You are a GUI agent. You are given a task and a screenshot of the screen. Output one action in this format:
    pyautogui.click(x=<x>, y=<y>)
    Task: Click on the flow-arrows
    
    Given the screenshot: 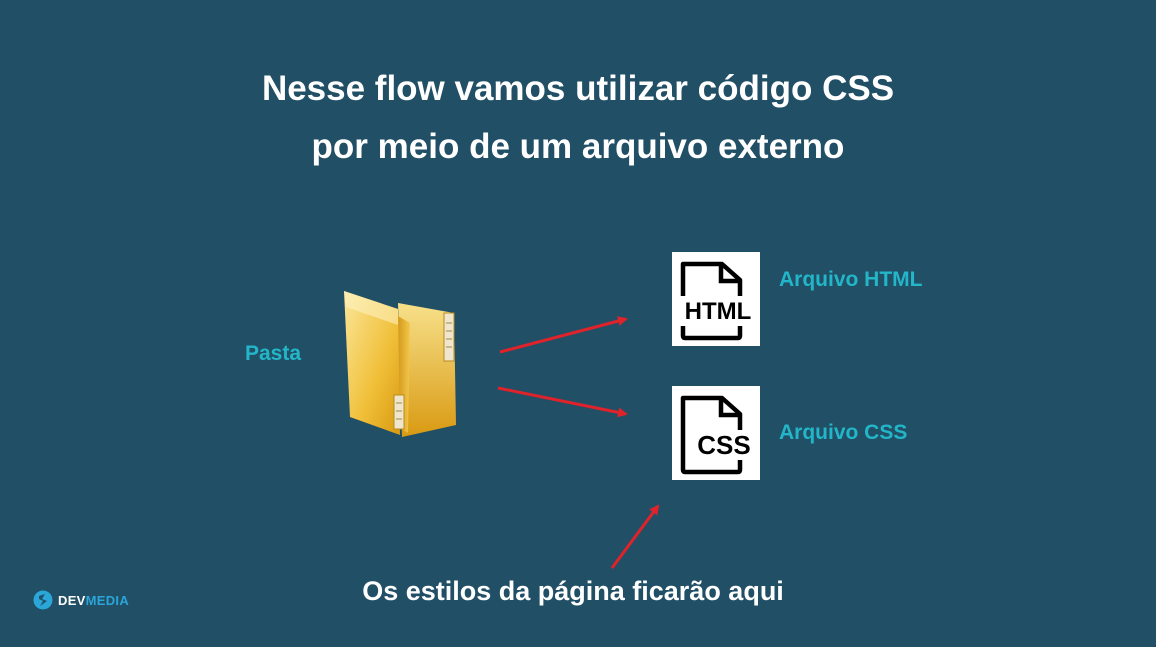 What is the action you would take?
    pyautogui.click(x=578, y=442)
    